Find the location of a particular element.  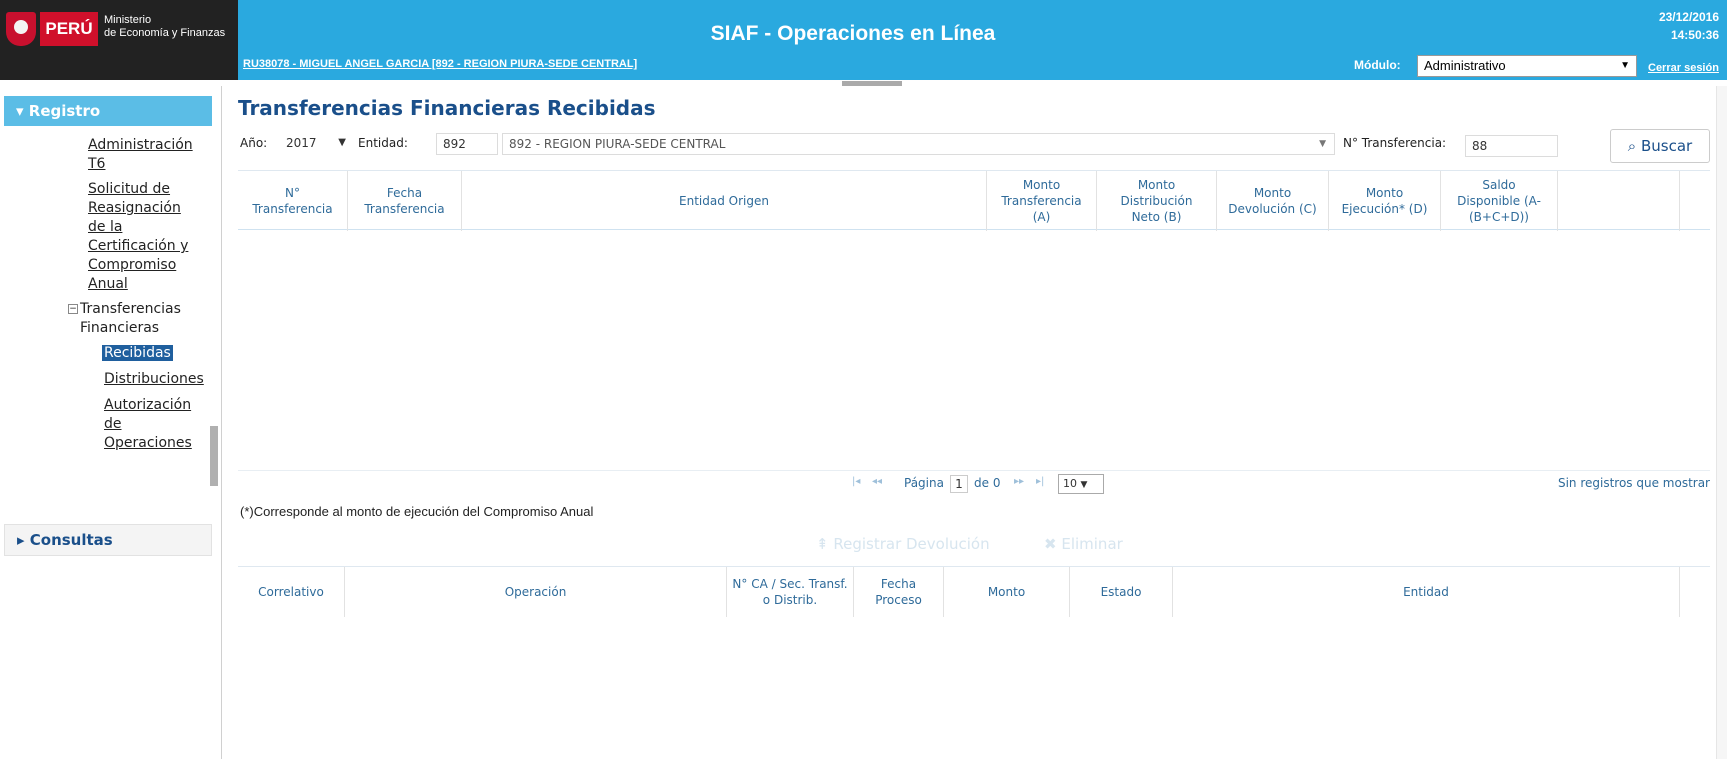

col-header-fecha-proceso: Fecha Proceso is located at coordinates (899, 592).